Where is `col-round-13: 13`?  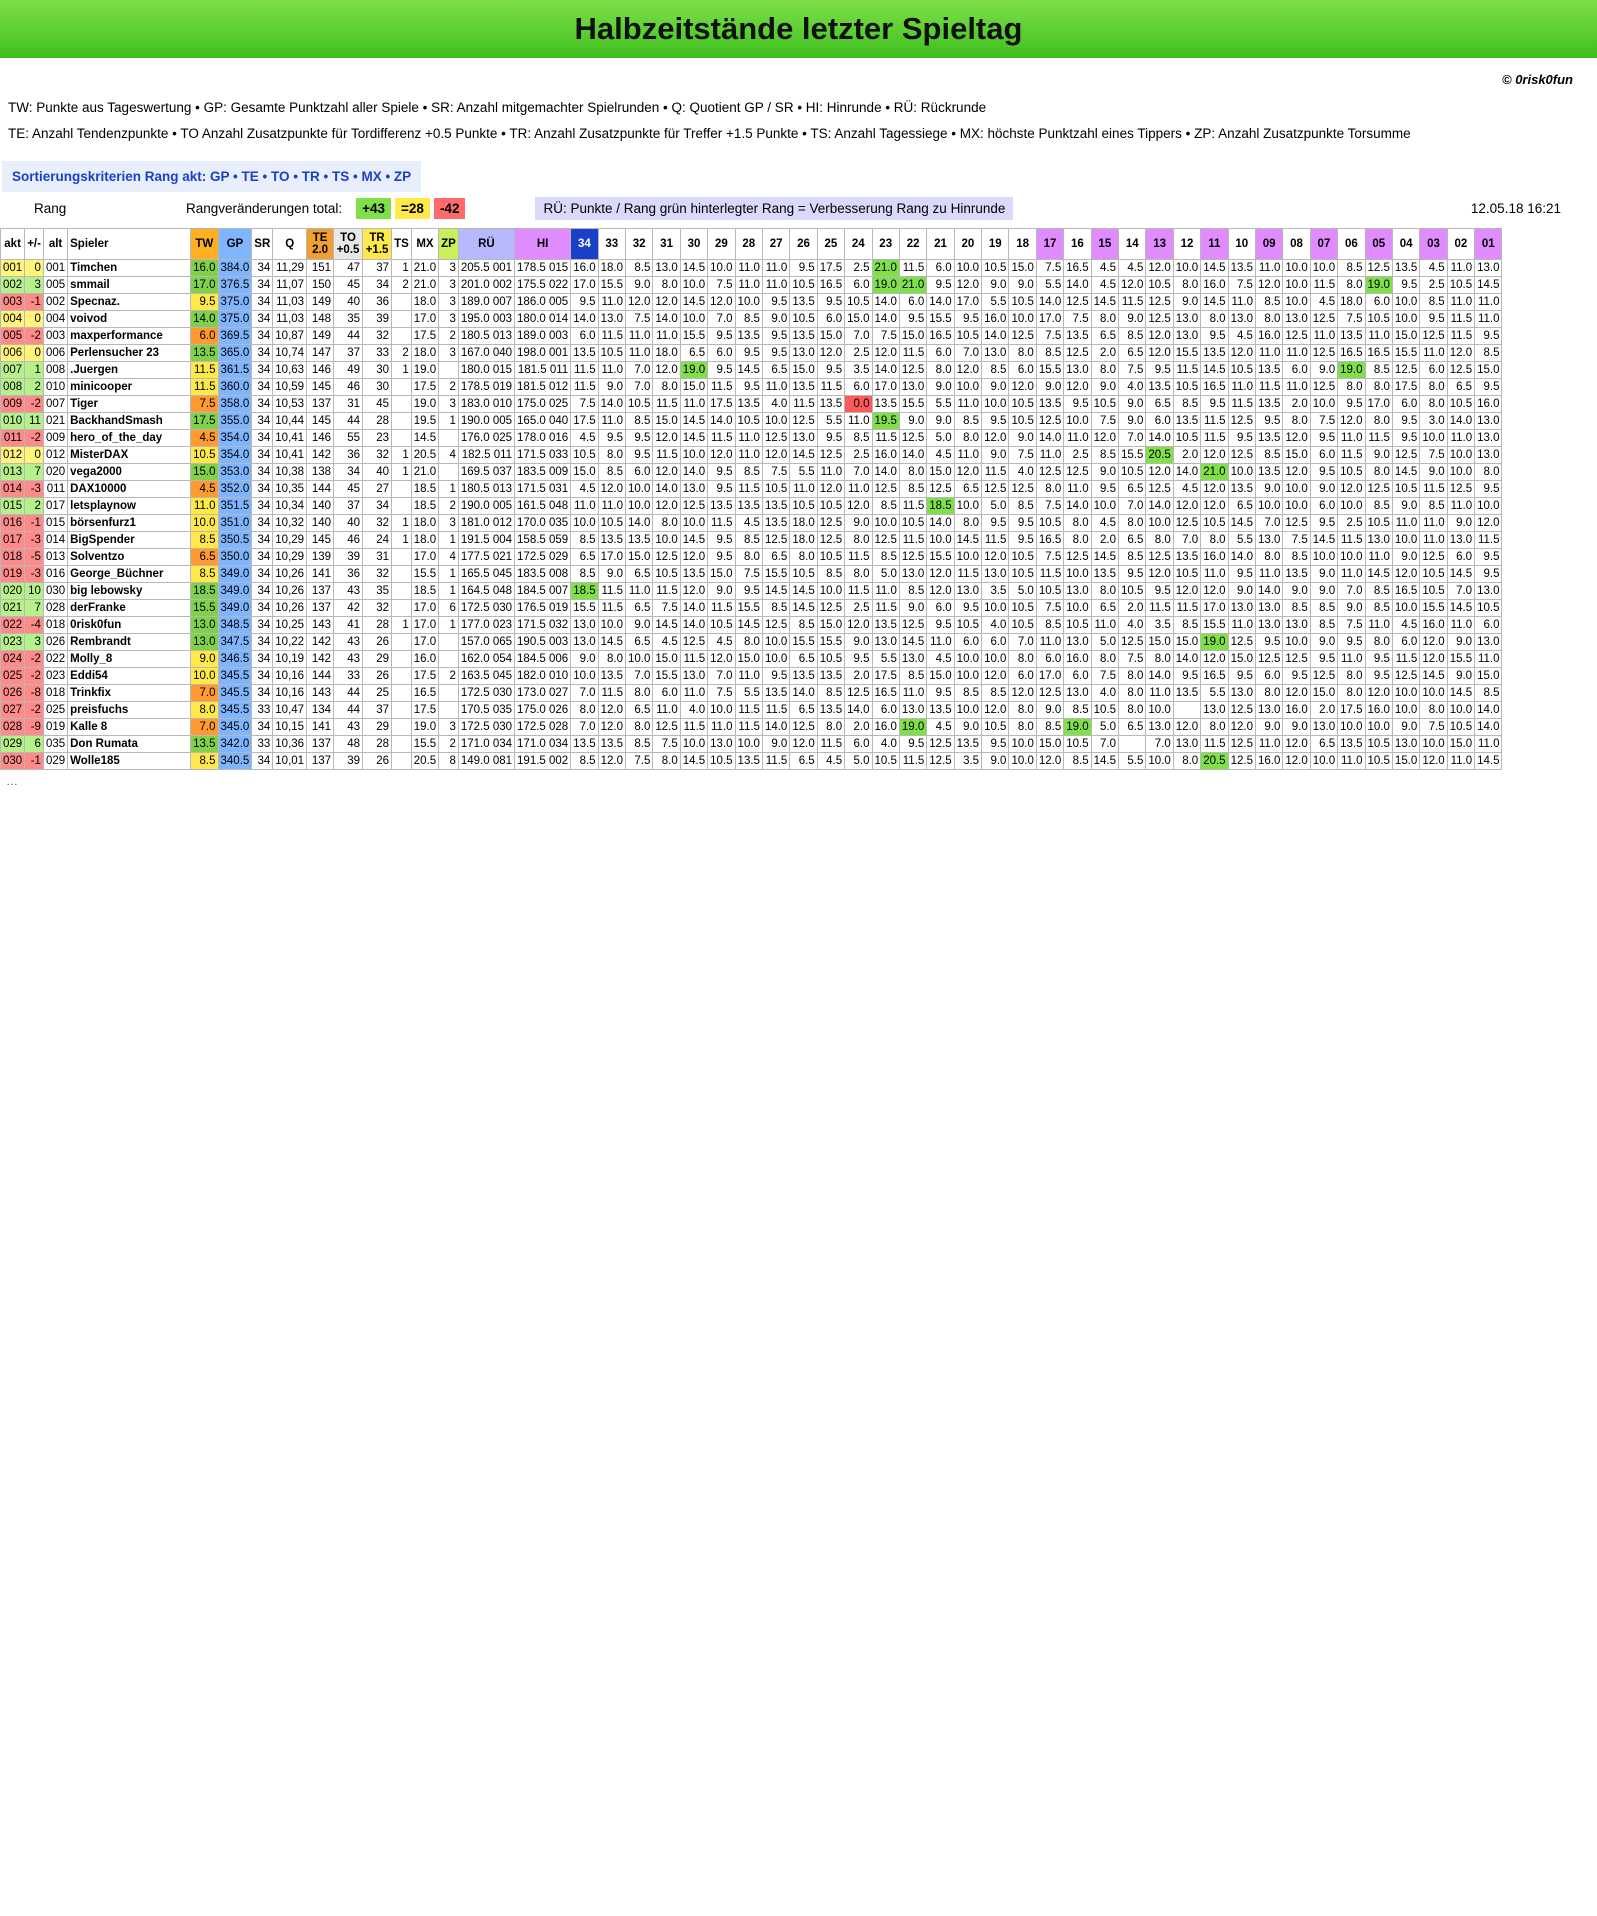
col-round-13: 13 is located at coordinates (1159, 244).